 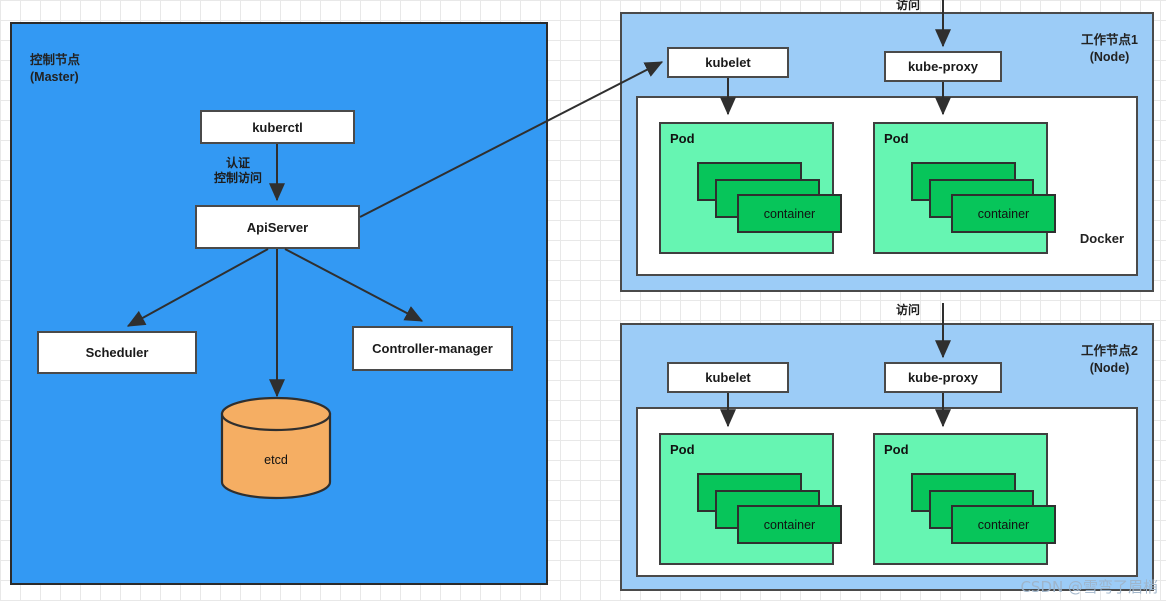 I want to click on arrow-apiserver-to-controller-manager, so click(x=354, y=285).